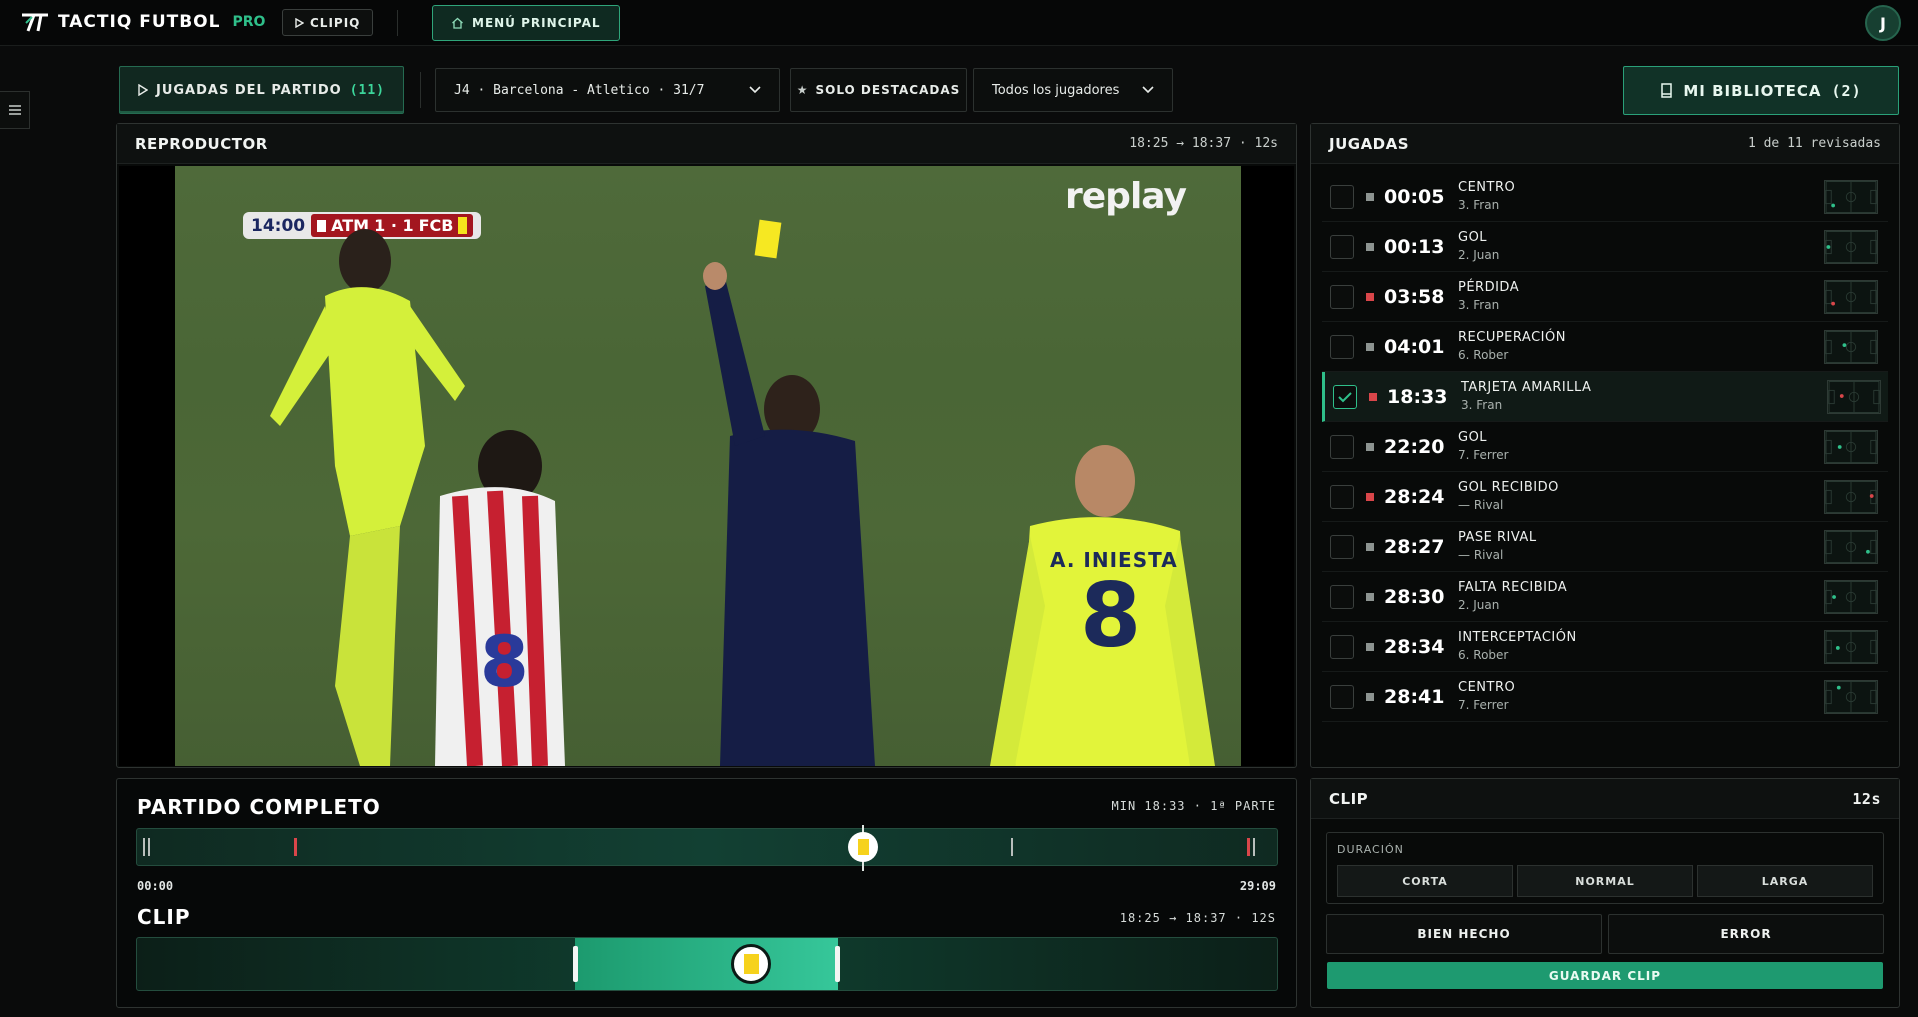 The image size is (1918, 1017). What do you see at coordinates (328, 22) in the screenshot?
I see `clipiq-button: CLIPIQ` at bounding box center [328, 22].